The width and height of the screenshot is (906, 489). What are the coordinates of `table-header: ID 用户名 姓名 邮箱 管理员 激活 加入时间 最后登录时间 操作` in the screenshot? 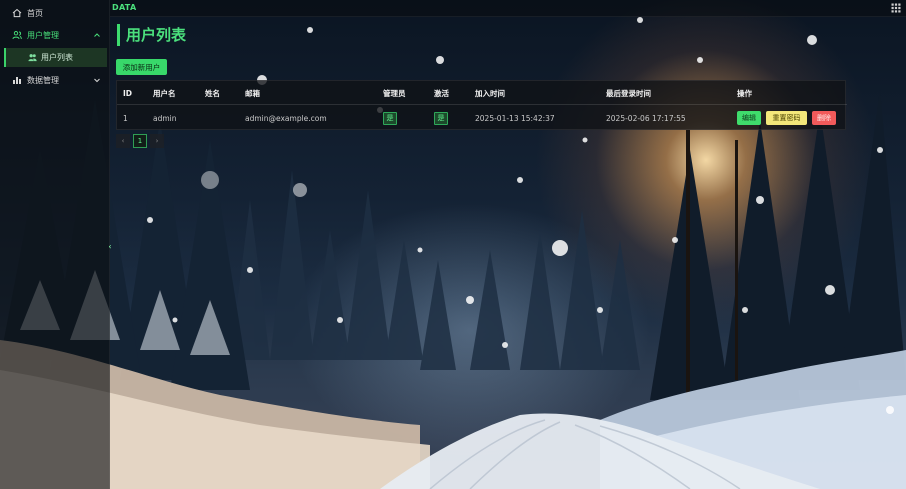 It's located at (482, 93).